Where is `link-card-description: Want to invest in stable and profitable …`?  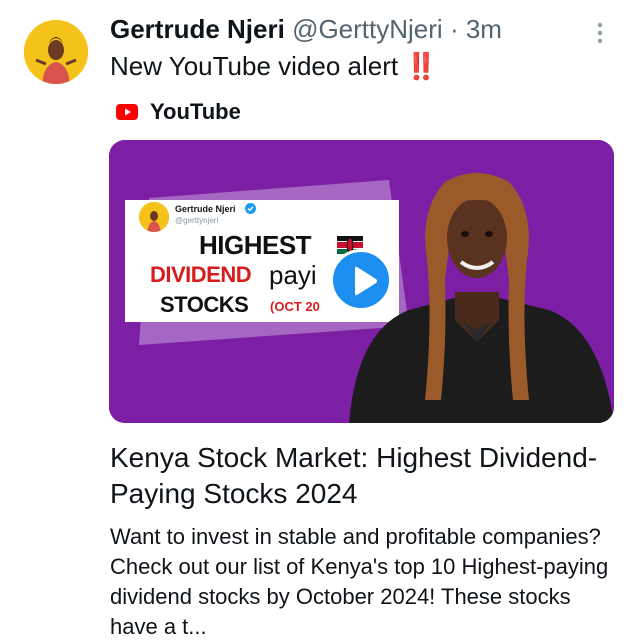
link-card-description: Want to invest in stable and profitable … is located at coordinates (359, 581).